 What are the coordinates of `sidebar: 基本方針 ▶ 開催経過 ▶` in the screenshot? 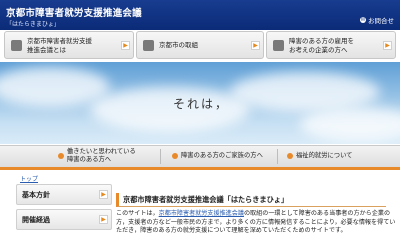 It's located at (64, 209).